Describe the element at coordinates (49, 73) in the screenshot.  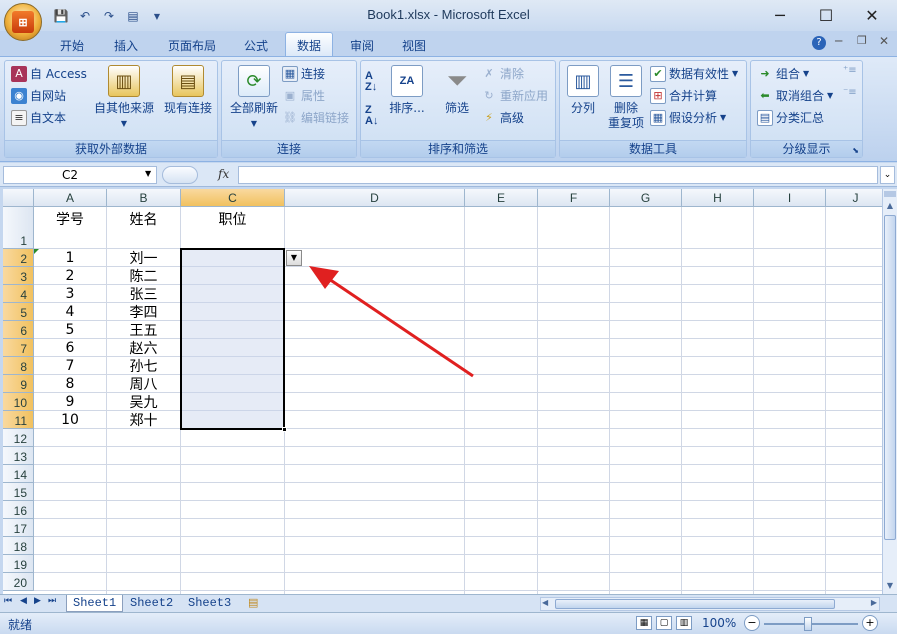
I see `from-access-button: A自 Access` at that location.